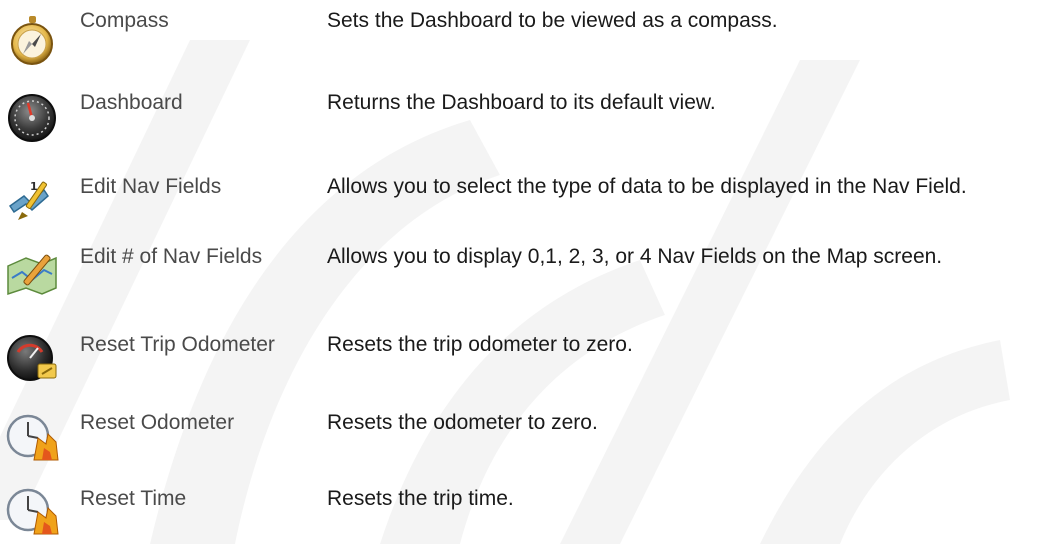 This screenshot has width=1058, height=544. Describe the element at coordinates (171, 256) in the screenshot. I see `option-name: Edit # of Nav Fields` at that location.